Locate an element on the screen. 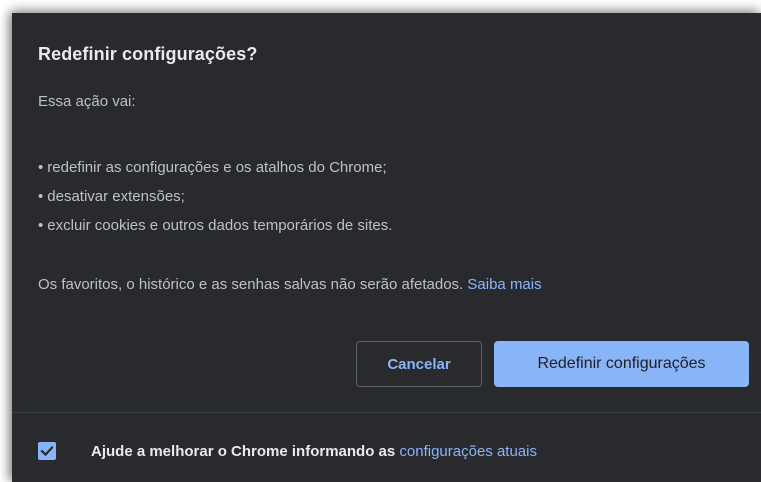 The width and height of the screenshot is (761, 482). learn-more-link: Saiba mais is located at coordinates (504, 284).